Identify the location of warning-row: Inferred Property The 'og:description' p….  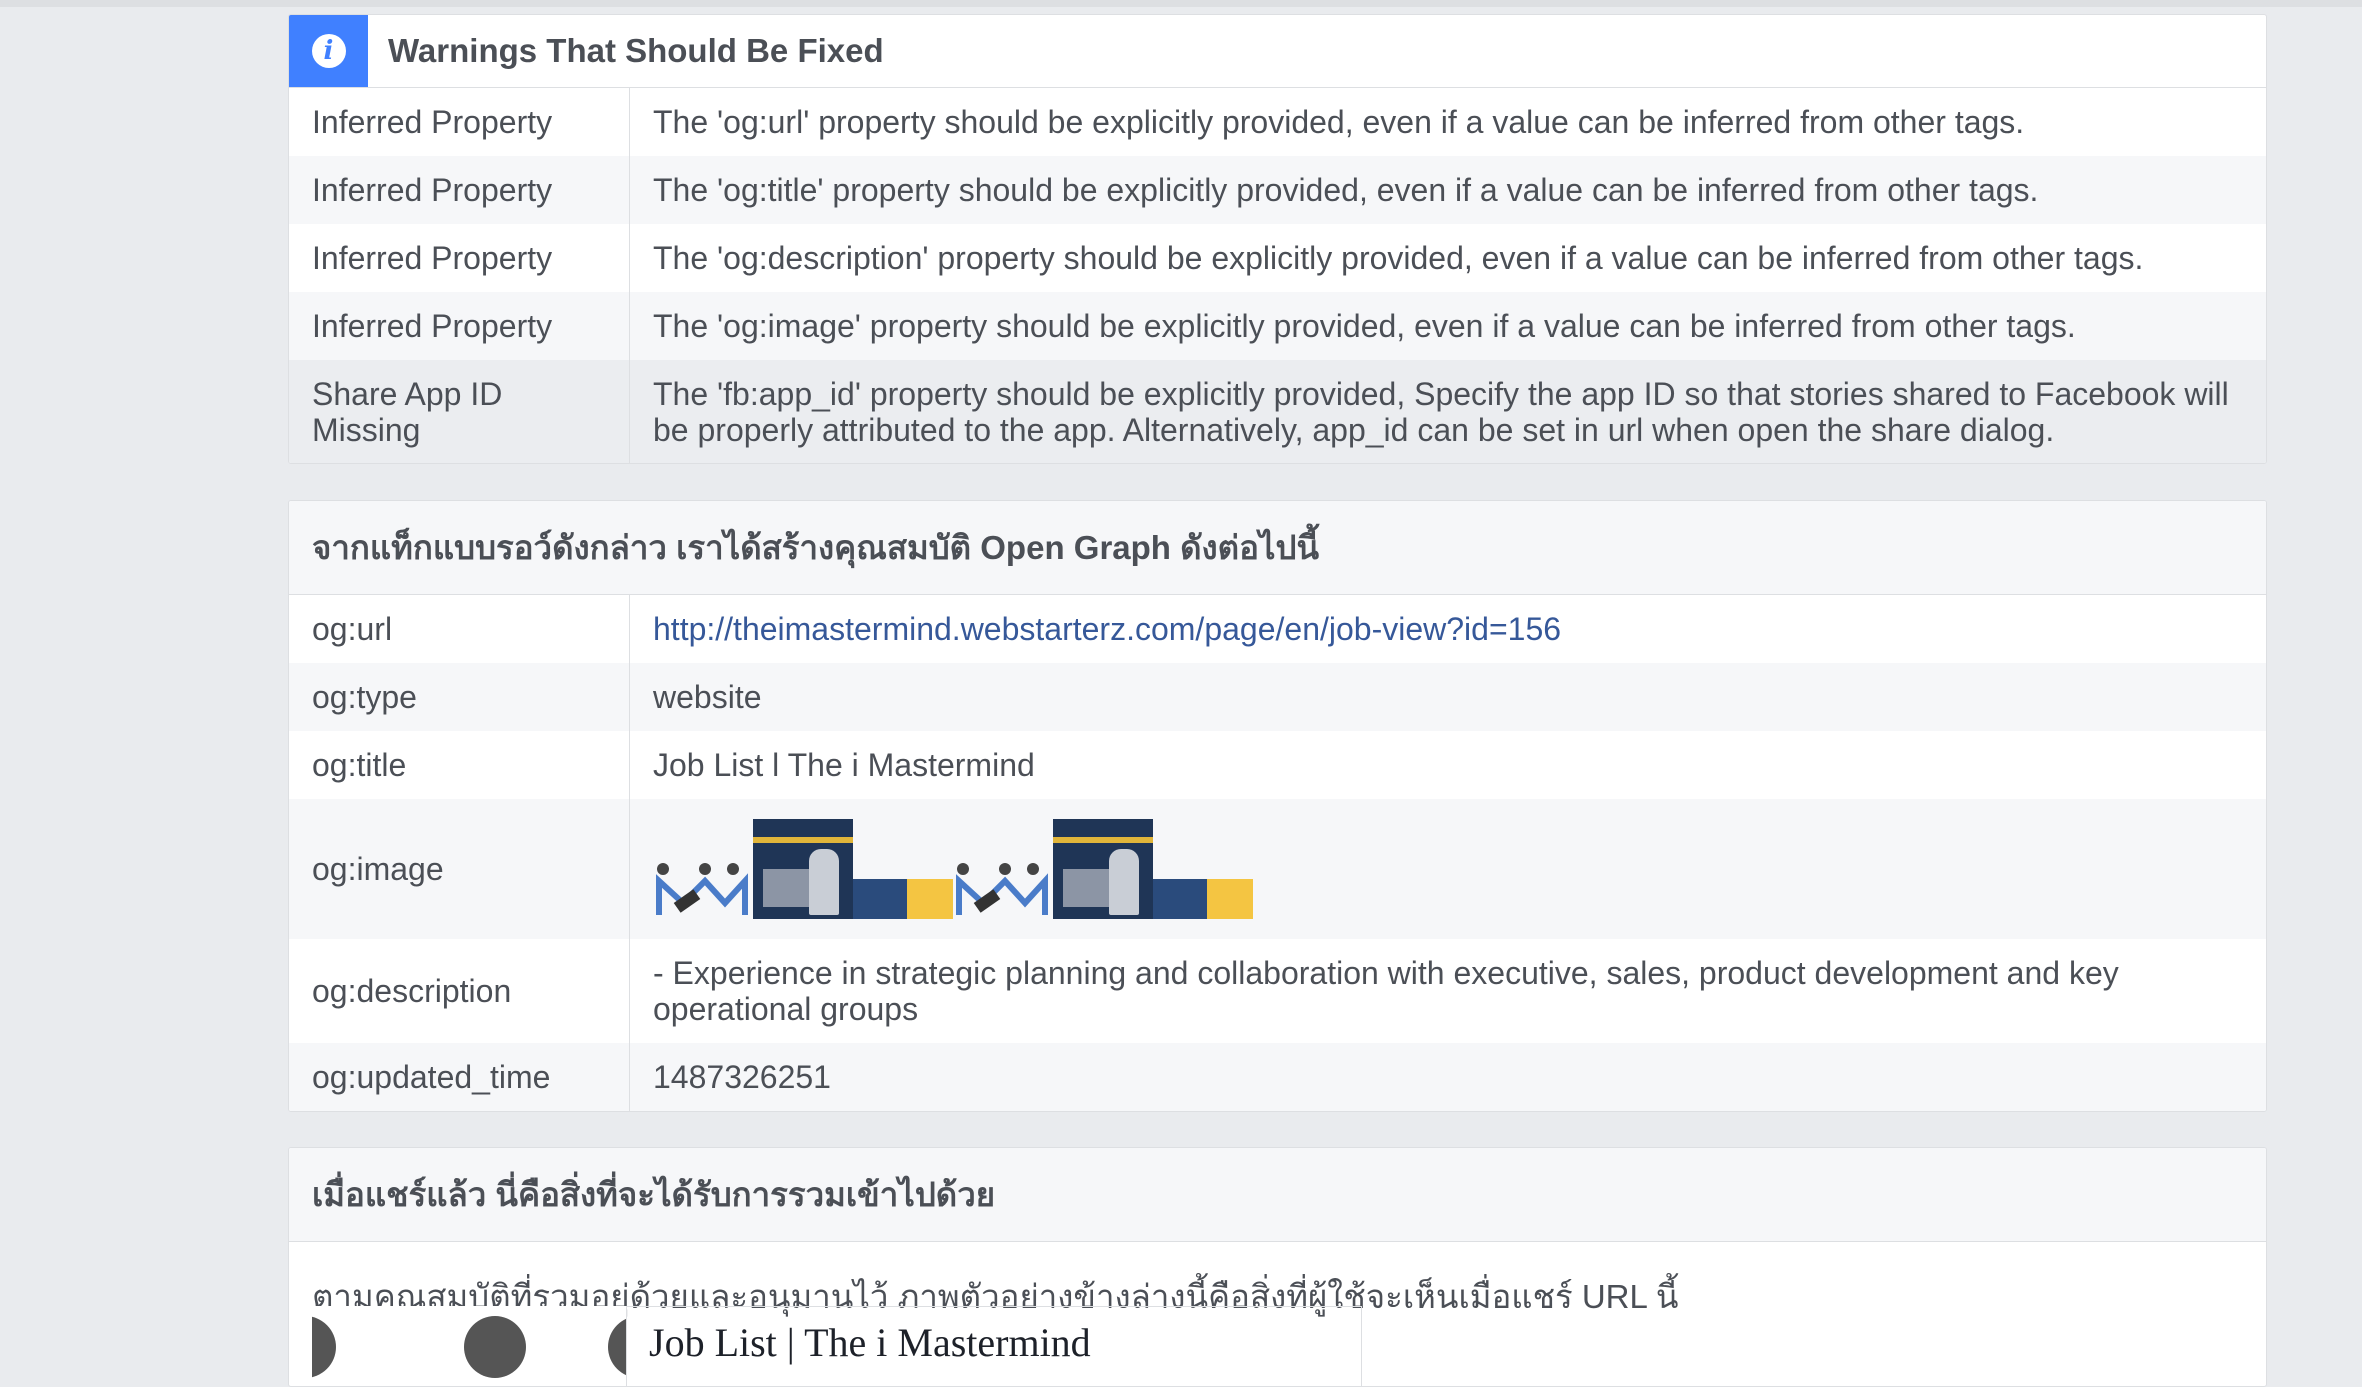
(1277, 258).